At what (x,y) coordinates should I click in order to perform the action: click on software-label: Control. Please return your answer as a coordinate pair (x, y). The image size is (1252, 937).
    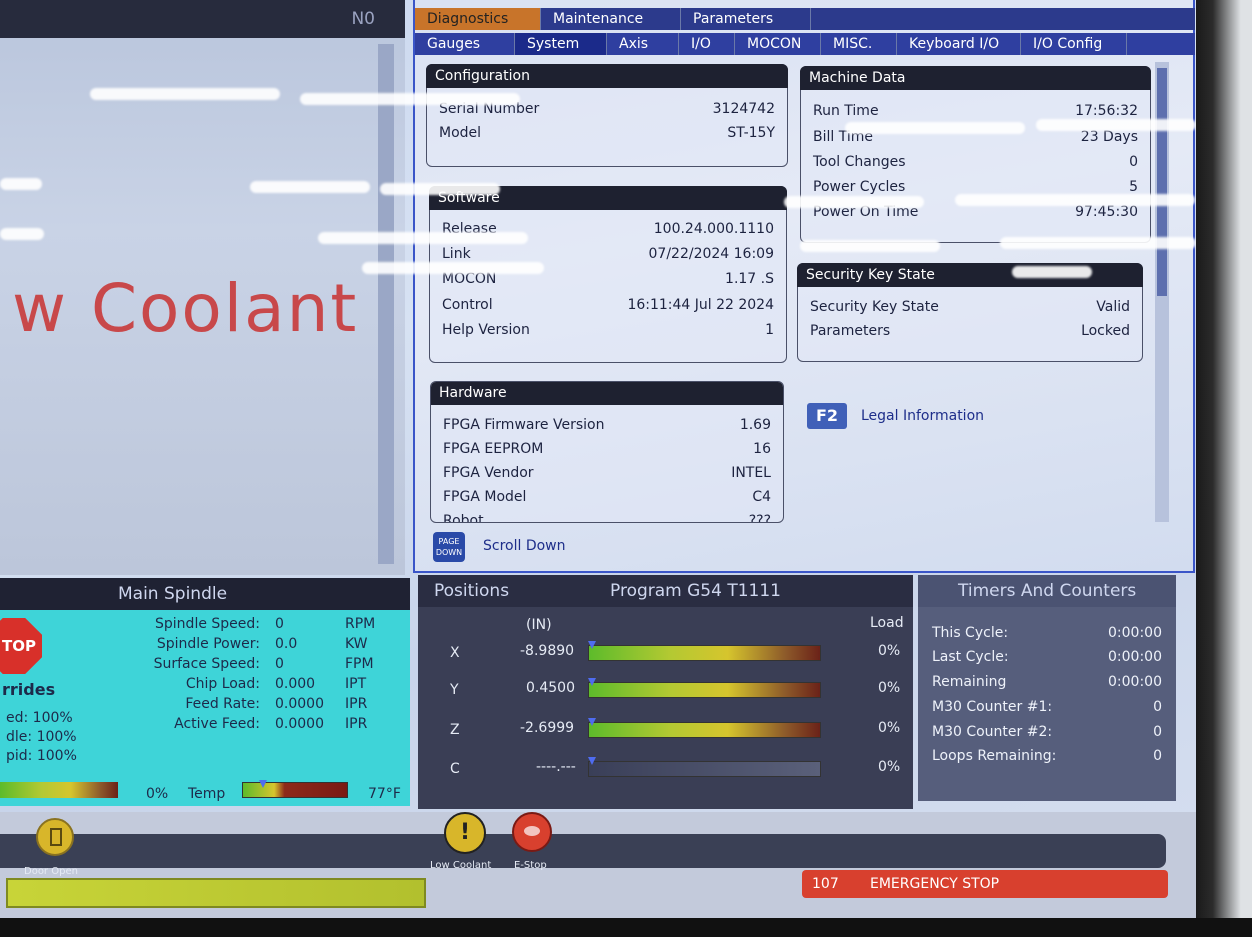
    Looking at the image, I should click on (467, 305).